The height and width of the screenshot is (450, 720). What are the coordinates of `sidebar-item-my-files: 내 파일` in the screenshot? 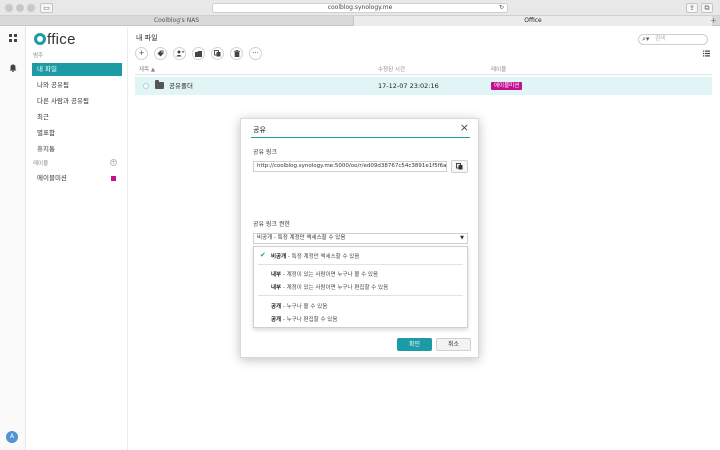 It's located at (77, 69).